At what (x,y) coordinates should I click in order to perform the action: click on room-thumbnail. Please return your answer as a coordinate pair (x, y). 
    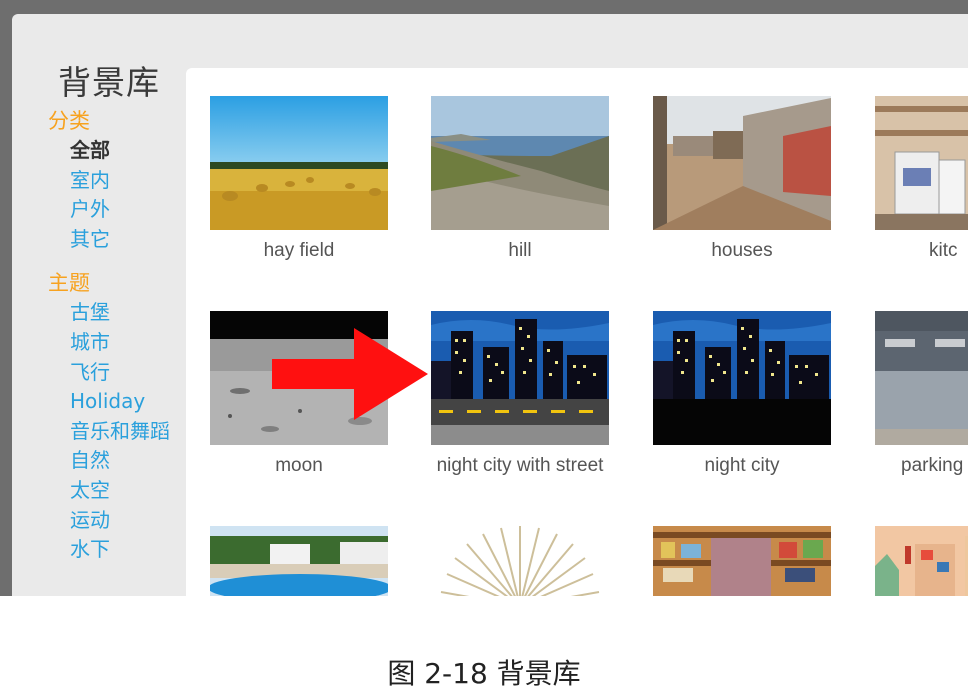
    Looking at the image, I should click on (742, 561).